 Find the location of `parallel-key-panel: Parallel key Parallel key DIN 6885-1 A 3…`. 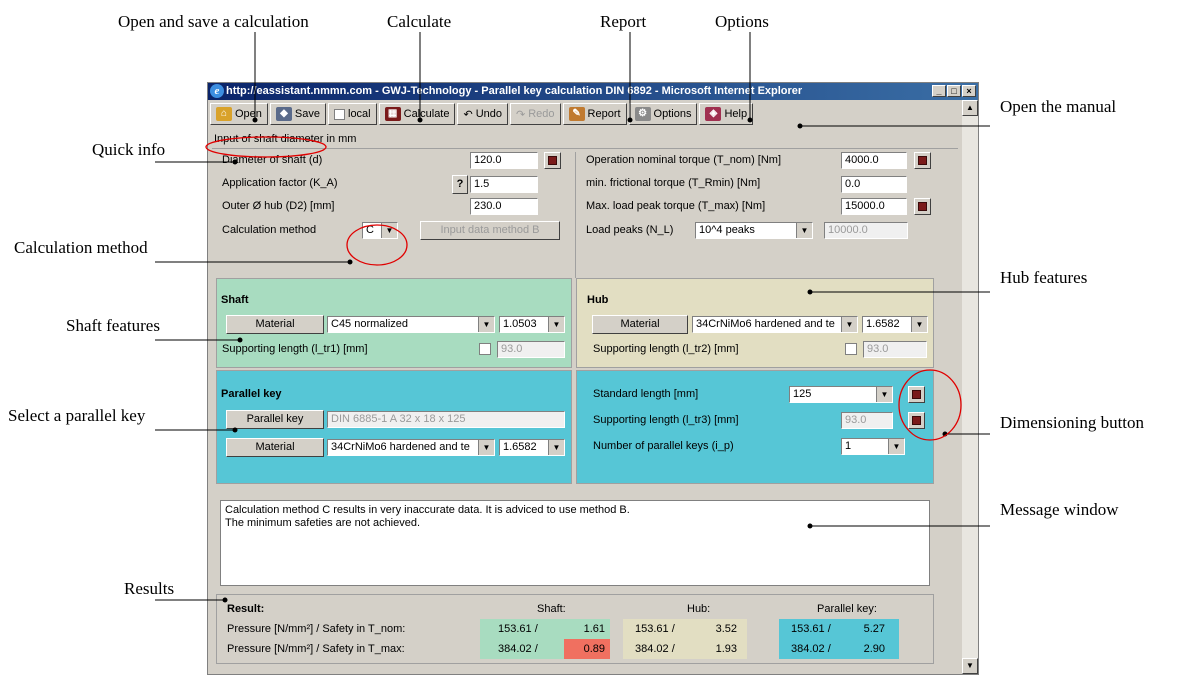

parallel-key-panel: Parallel key Parallel key DIN 6885-1 A 3… is located at coordinates (394, 427).